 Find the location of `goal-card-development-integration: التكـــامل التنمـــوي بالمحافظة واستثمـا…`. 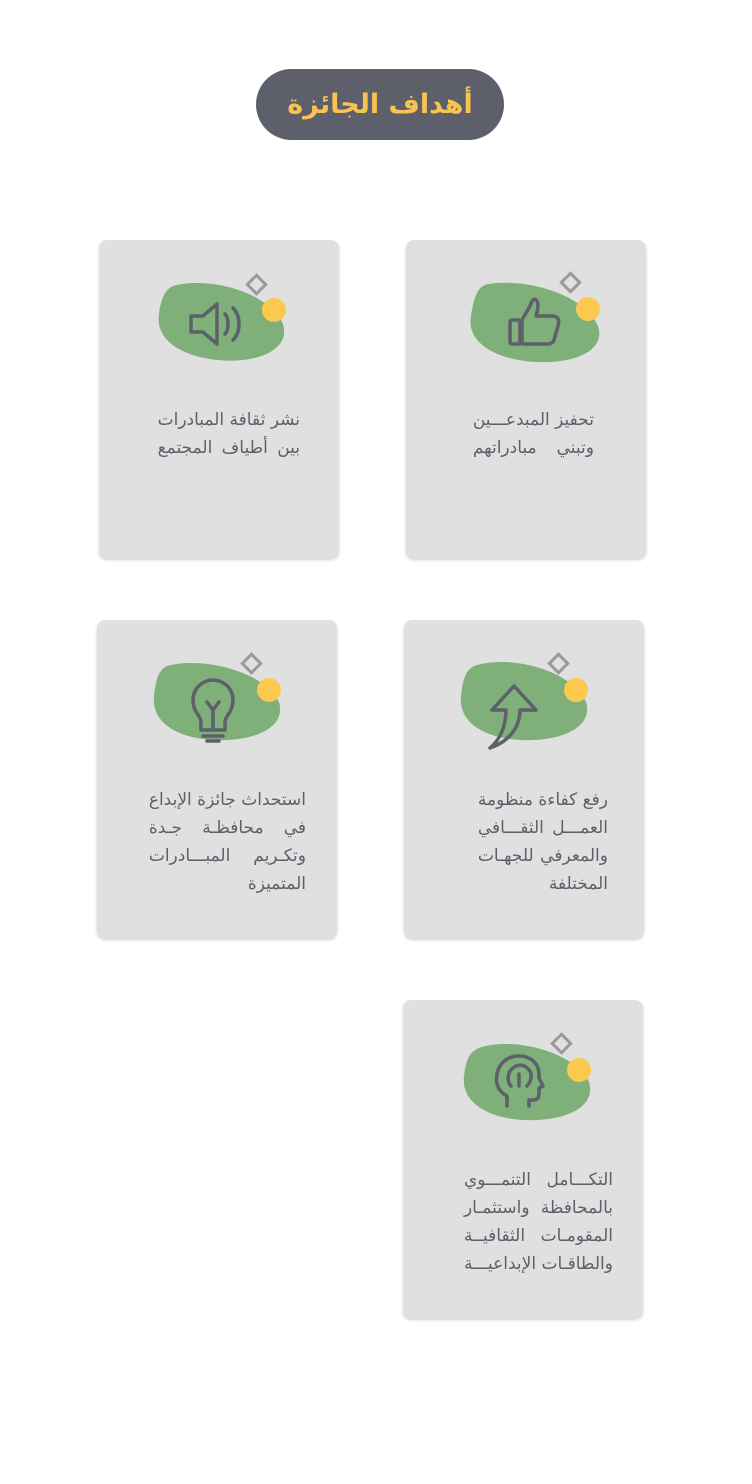

goal-card-development-integration: التكـــامل التنمـــوي بالمحافظة واستثمـا… is located at coordinates (523, 1159).